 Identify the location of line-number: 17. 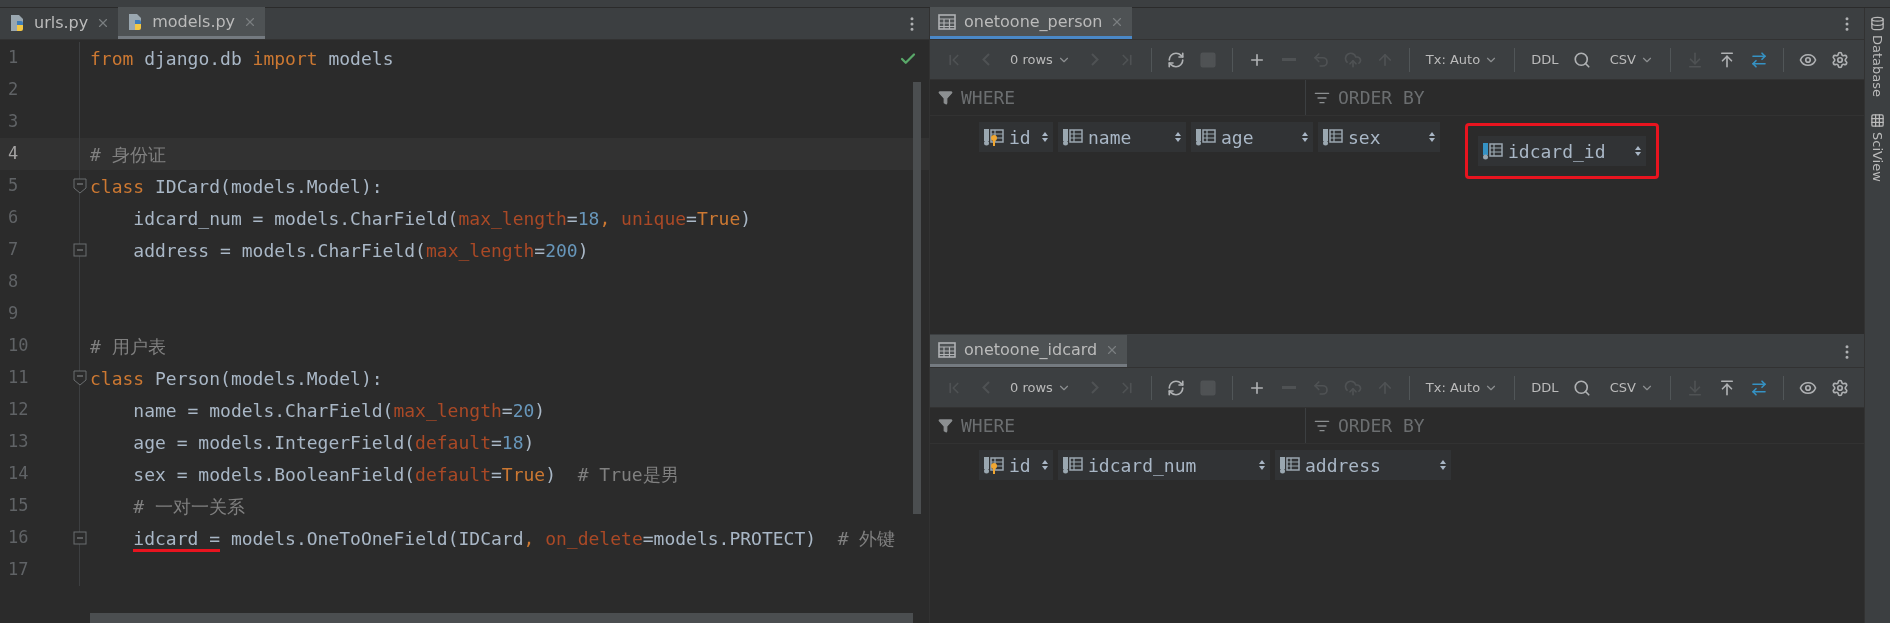
(18, 570).